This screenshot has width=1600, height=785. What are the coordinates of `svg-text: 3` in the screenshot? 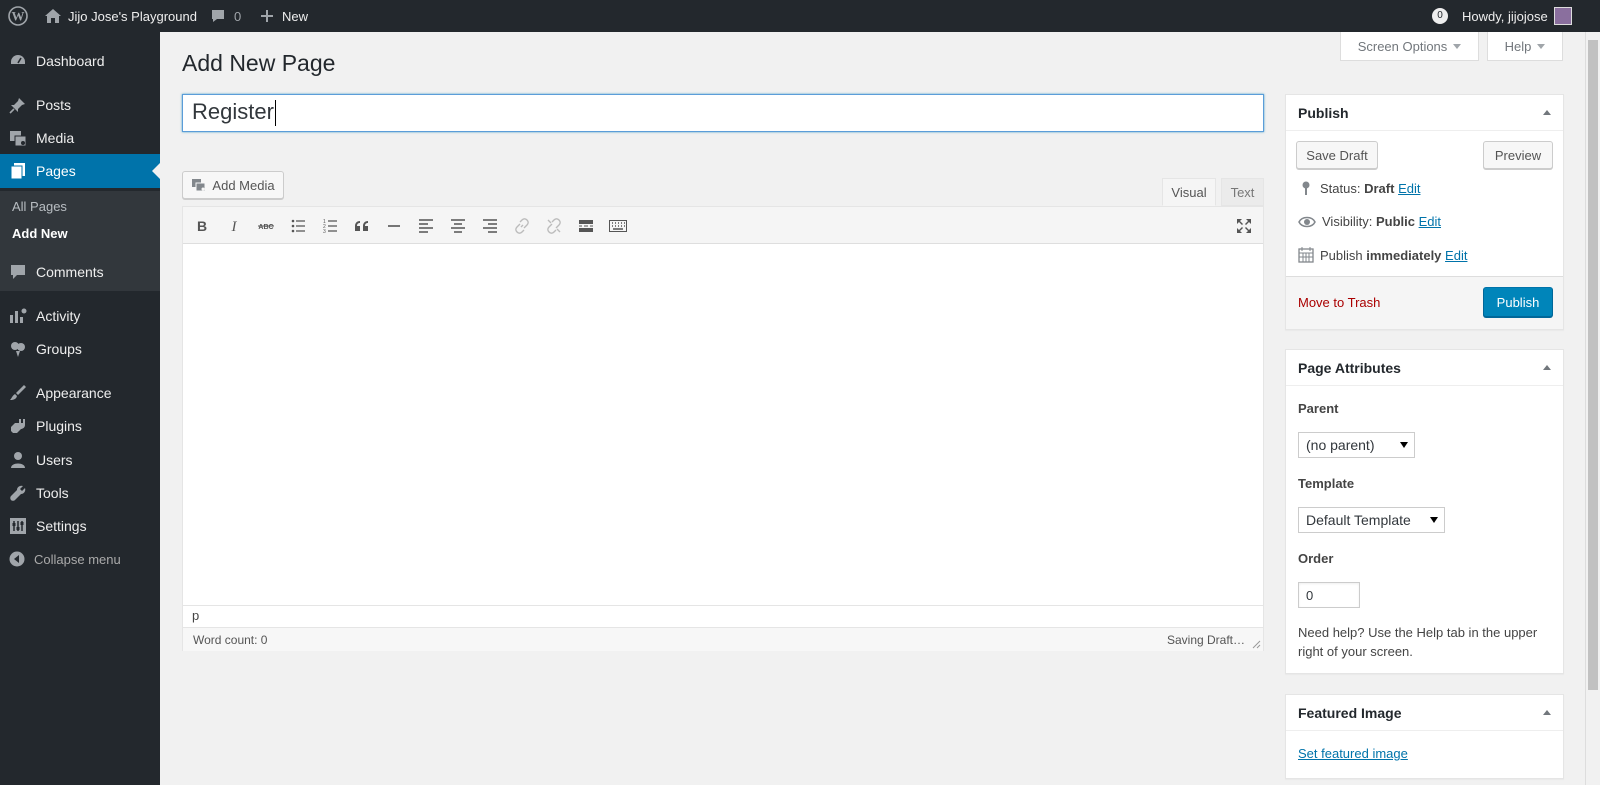 It's located at (324, 231).